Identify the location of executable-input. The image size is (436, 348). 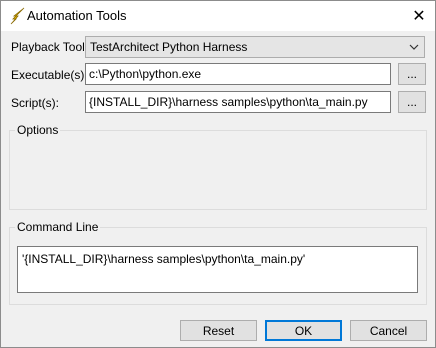
(238, 74).